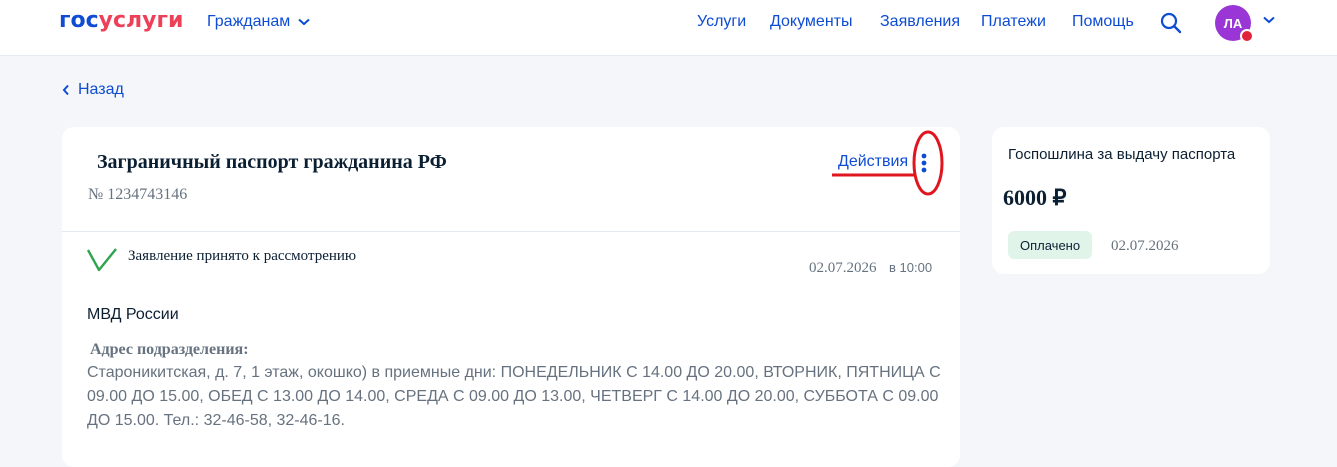 This screenshot has height=467, width=1337. What do you see at coordinates (272, 162) in the screenshot?
I see `application-title: Заграничный паспорт гражданина РФ` at bounding box center [272, 162].